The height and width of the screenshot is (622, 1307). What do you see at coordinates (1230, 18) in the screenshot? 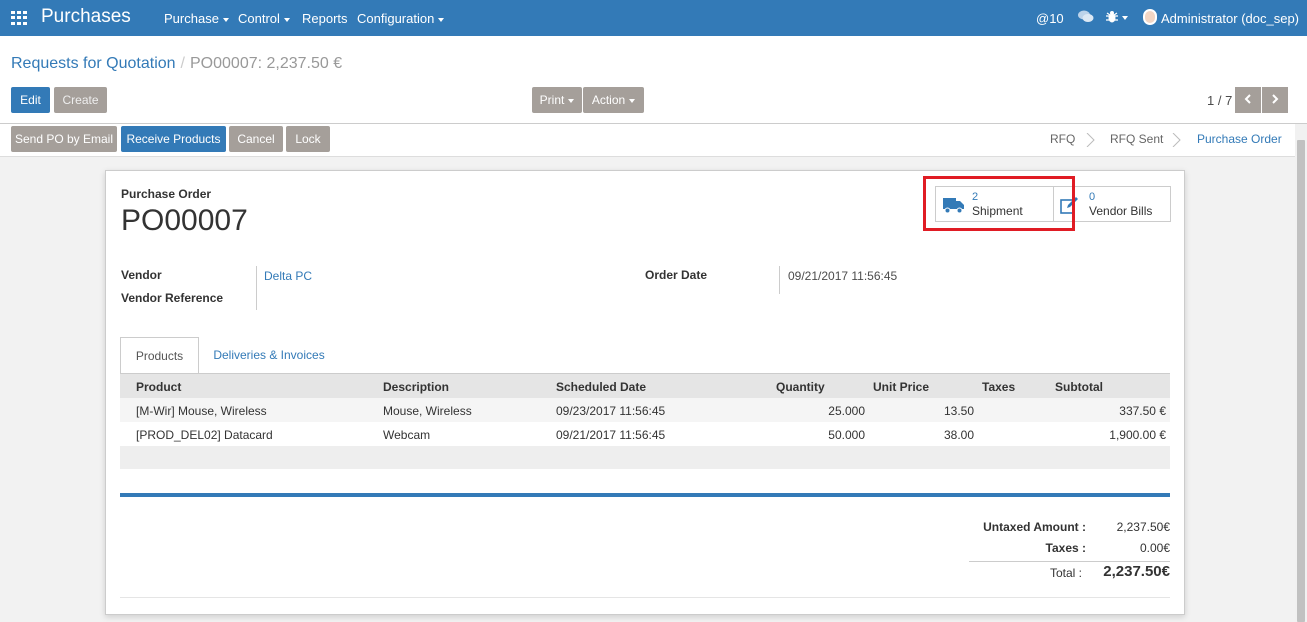
I see `user-menu: Administrator (doc_sep)` at bounding box center [1230, 18].